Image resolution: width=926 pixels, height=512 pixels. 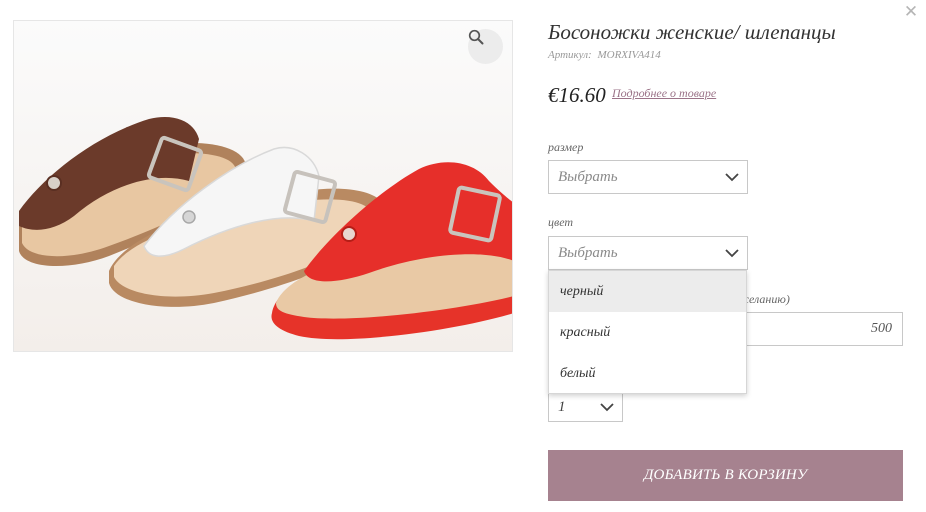 I want to click on color-option-black: черный, so click(x=647, y=291).